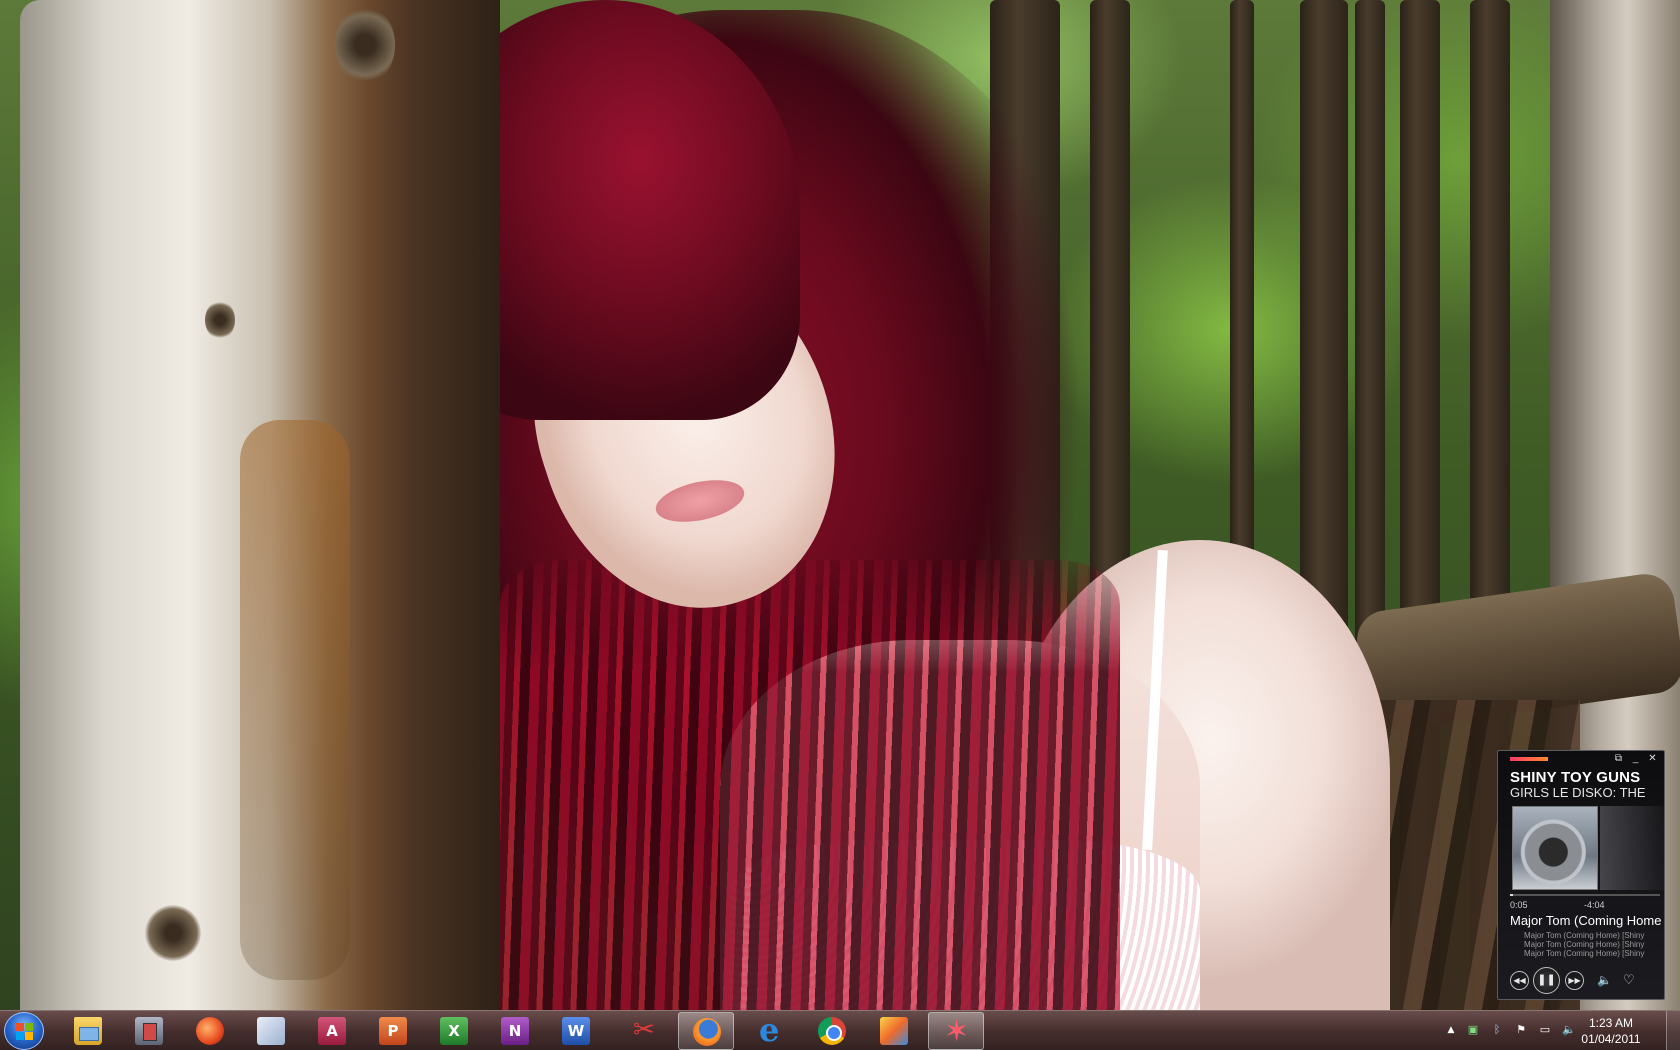  What do you see at coordinates (1574, 980) in the screenshot?
I see `next-track-icon: ▶▶` at bounding box center [1574, 980].